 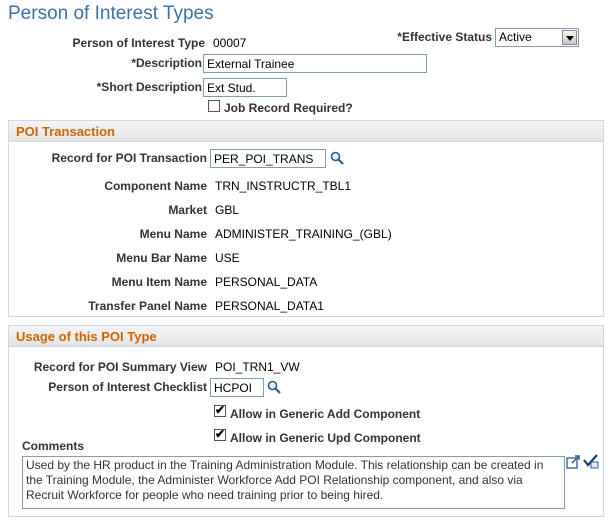 I want to click on effective-status-value: Active, so click(x=515, y=37).